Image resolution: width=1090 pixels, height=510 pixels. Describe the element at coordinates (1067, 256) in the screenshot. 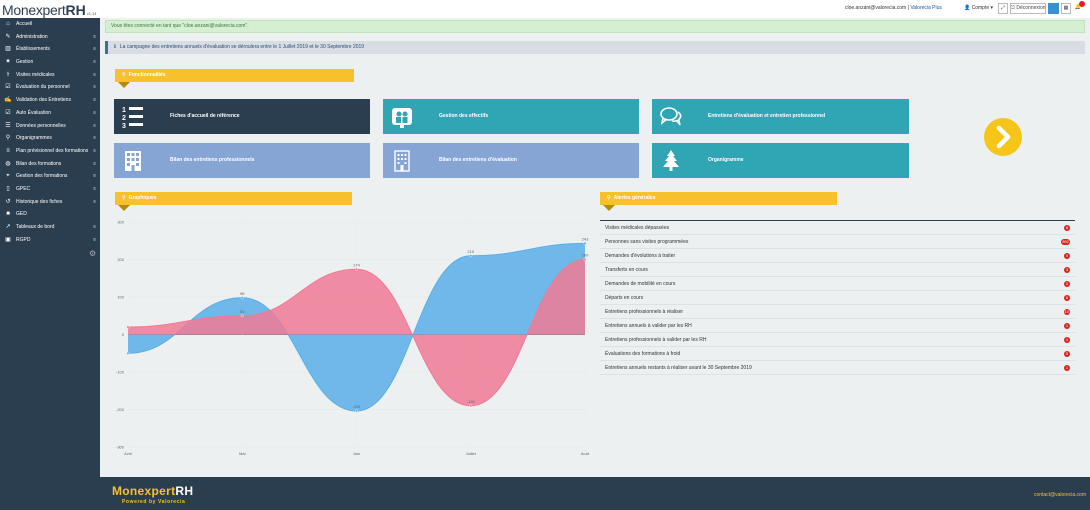

I see `alert-count-badge: 5` at that location.